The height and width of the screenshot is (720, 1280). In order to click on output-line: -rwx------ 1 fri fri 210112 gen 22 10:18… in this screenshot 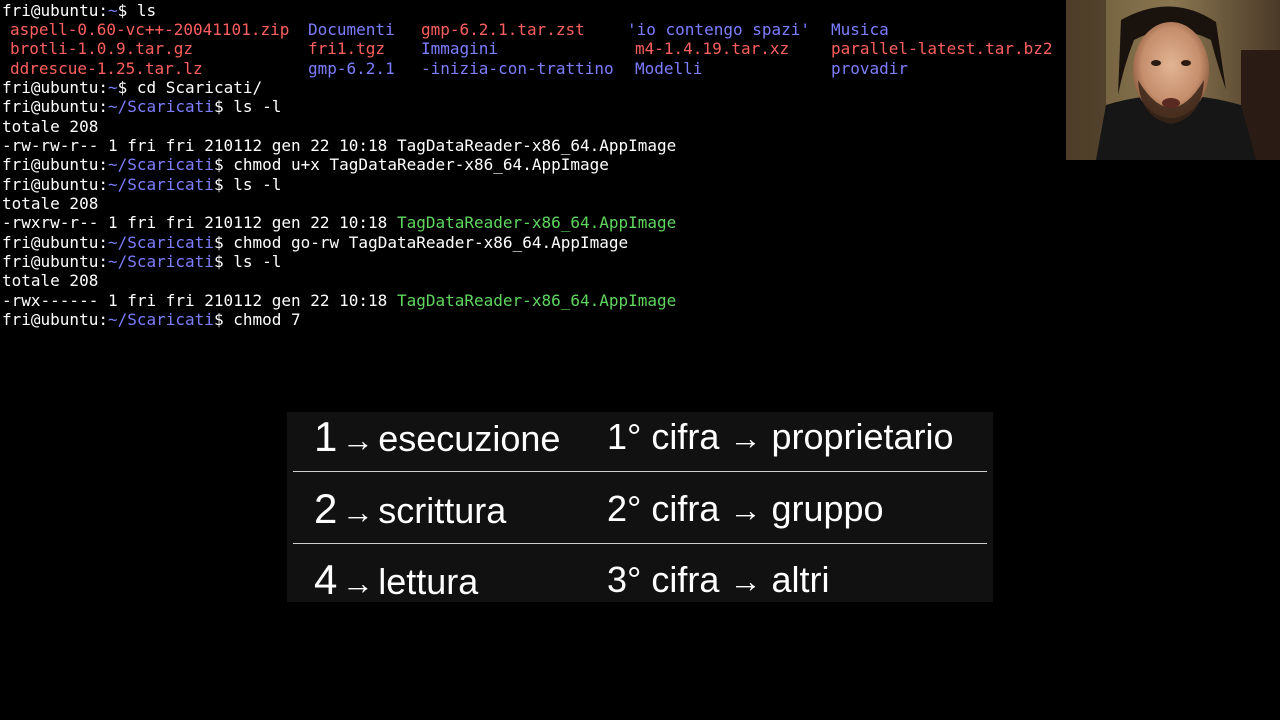, I will do `click(339, 300)`.